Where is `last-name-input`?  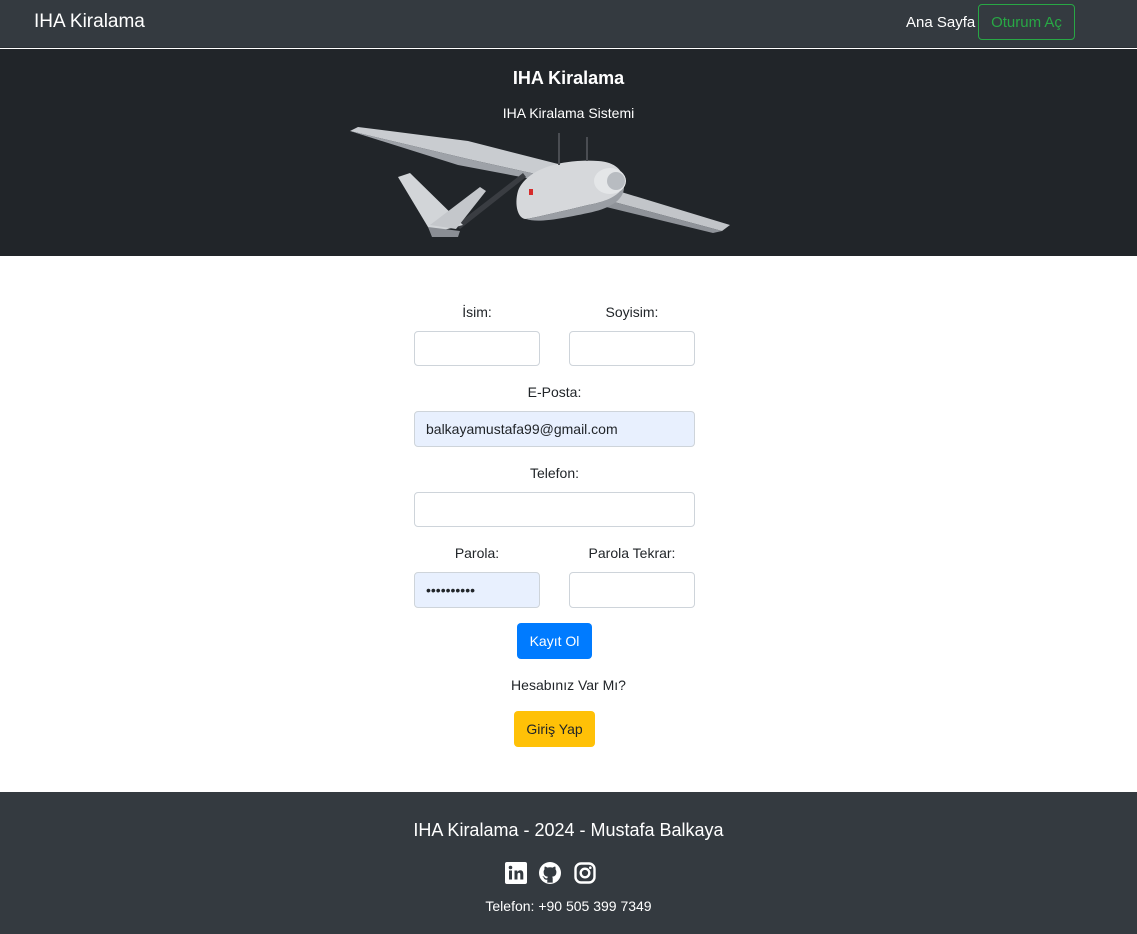
last-name-input is located at coordinates (632, 348).